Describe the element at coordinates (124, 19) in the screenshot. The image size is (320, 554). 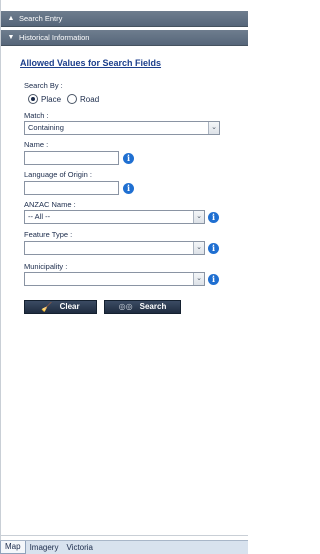
I see `search-entry-panel-header: ▲ Search Entry` at that location.